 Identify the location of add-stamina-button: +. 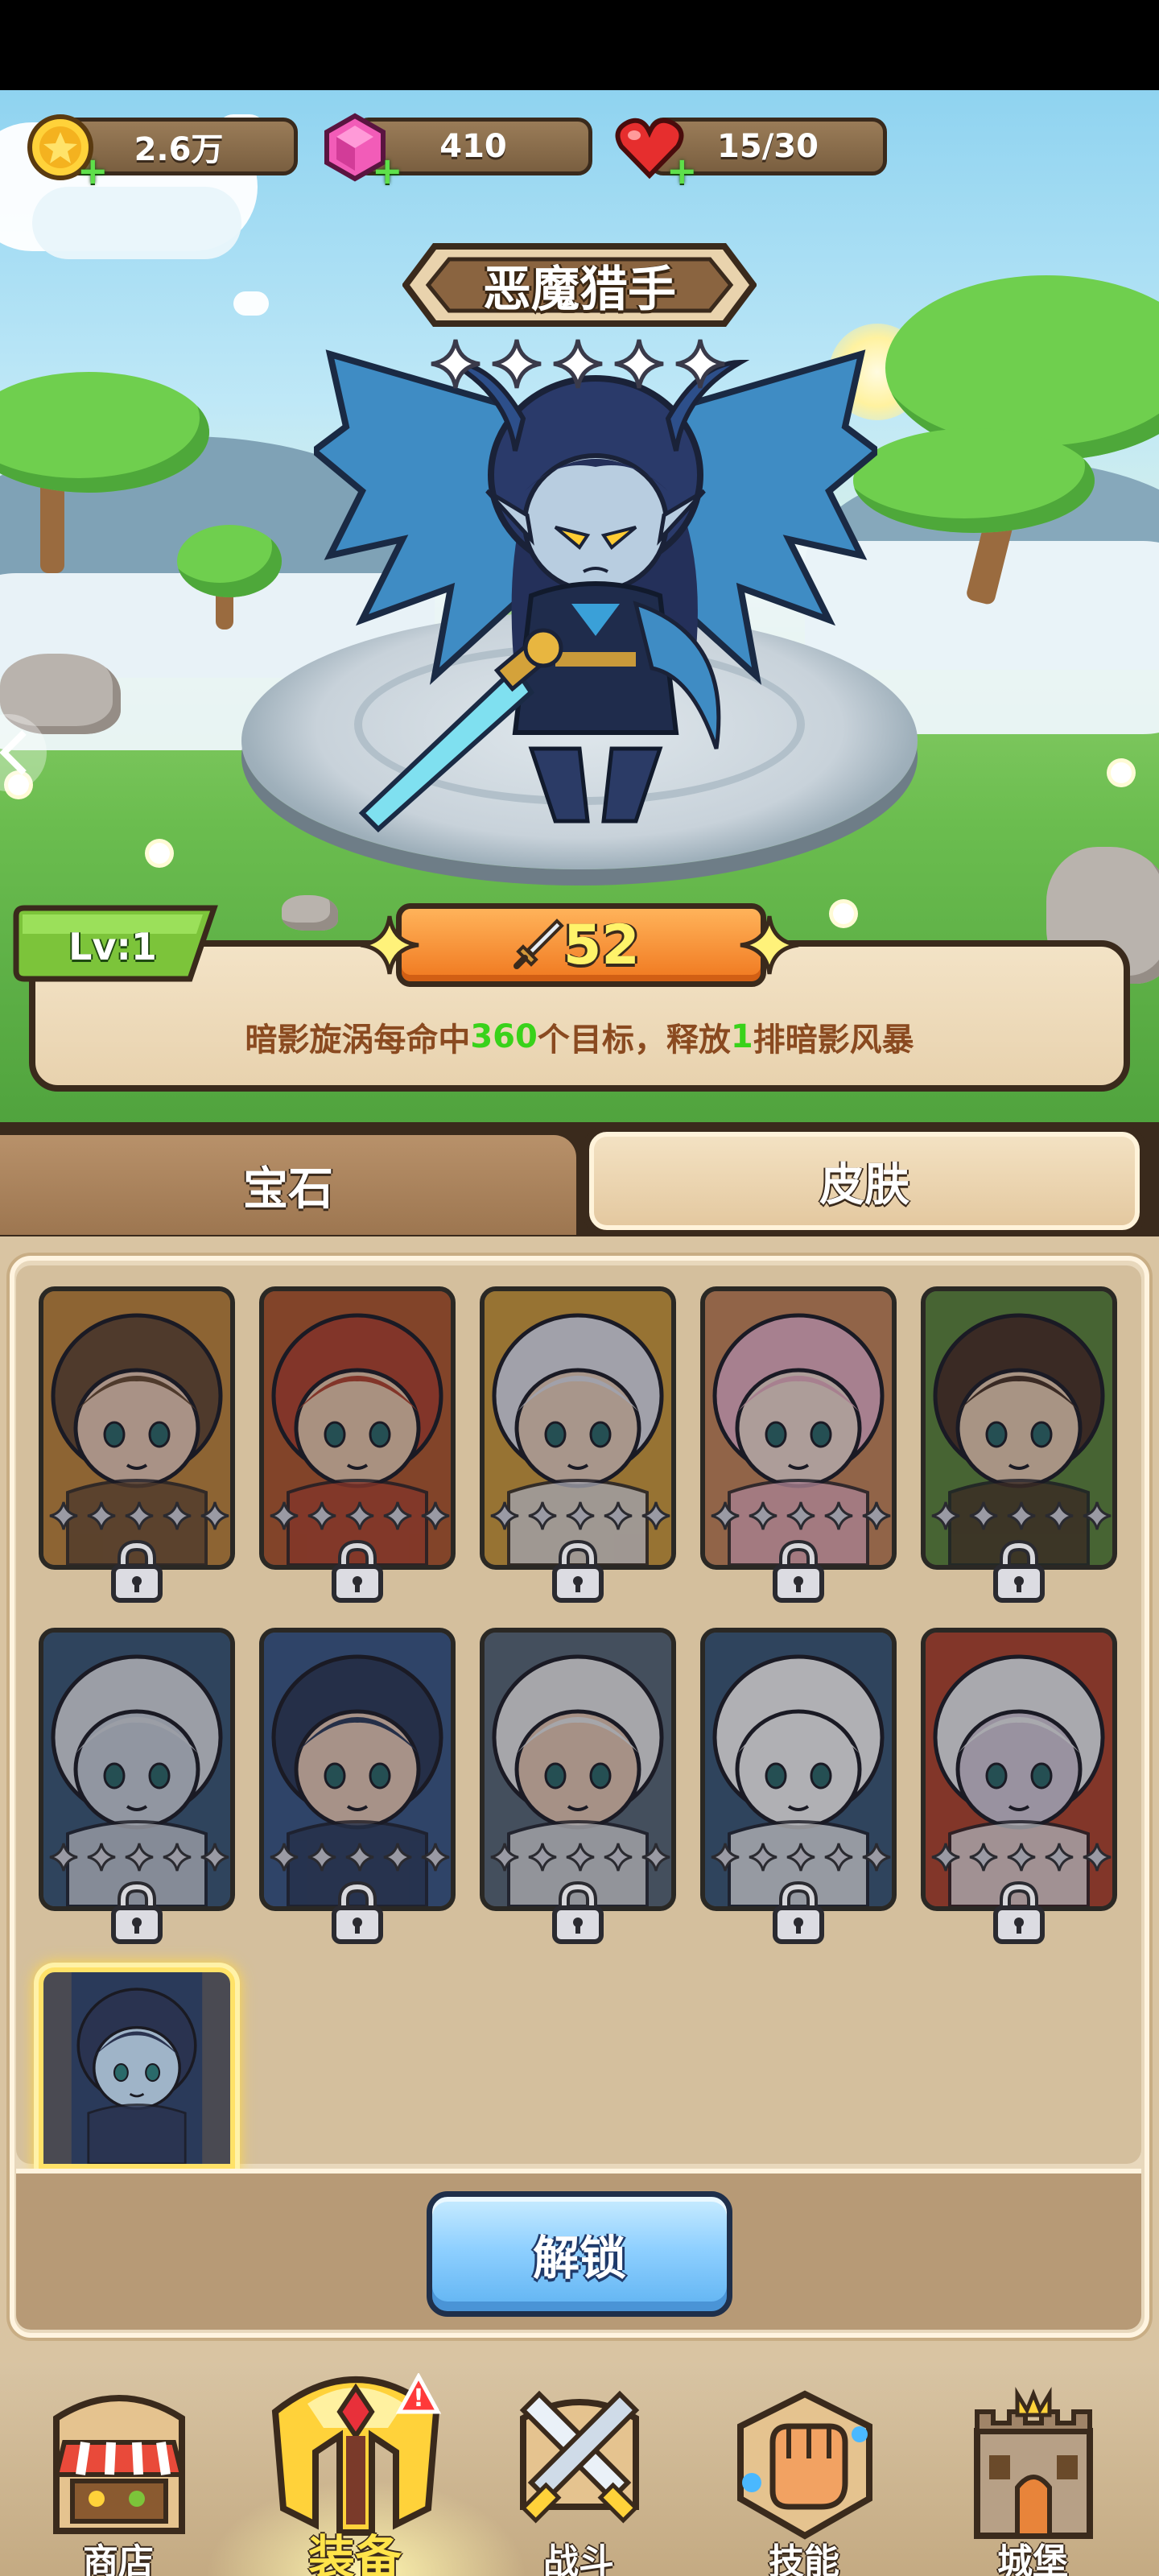
(682, 170).